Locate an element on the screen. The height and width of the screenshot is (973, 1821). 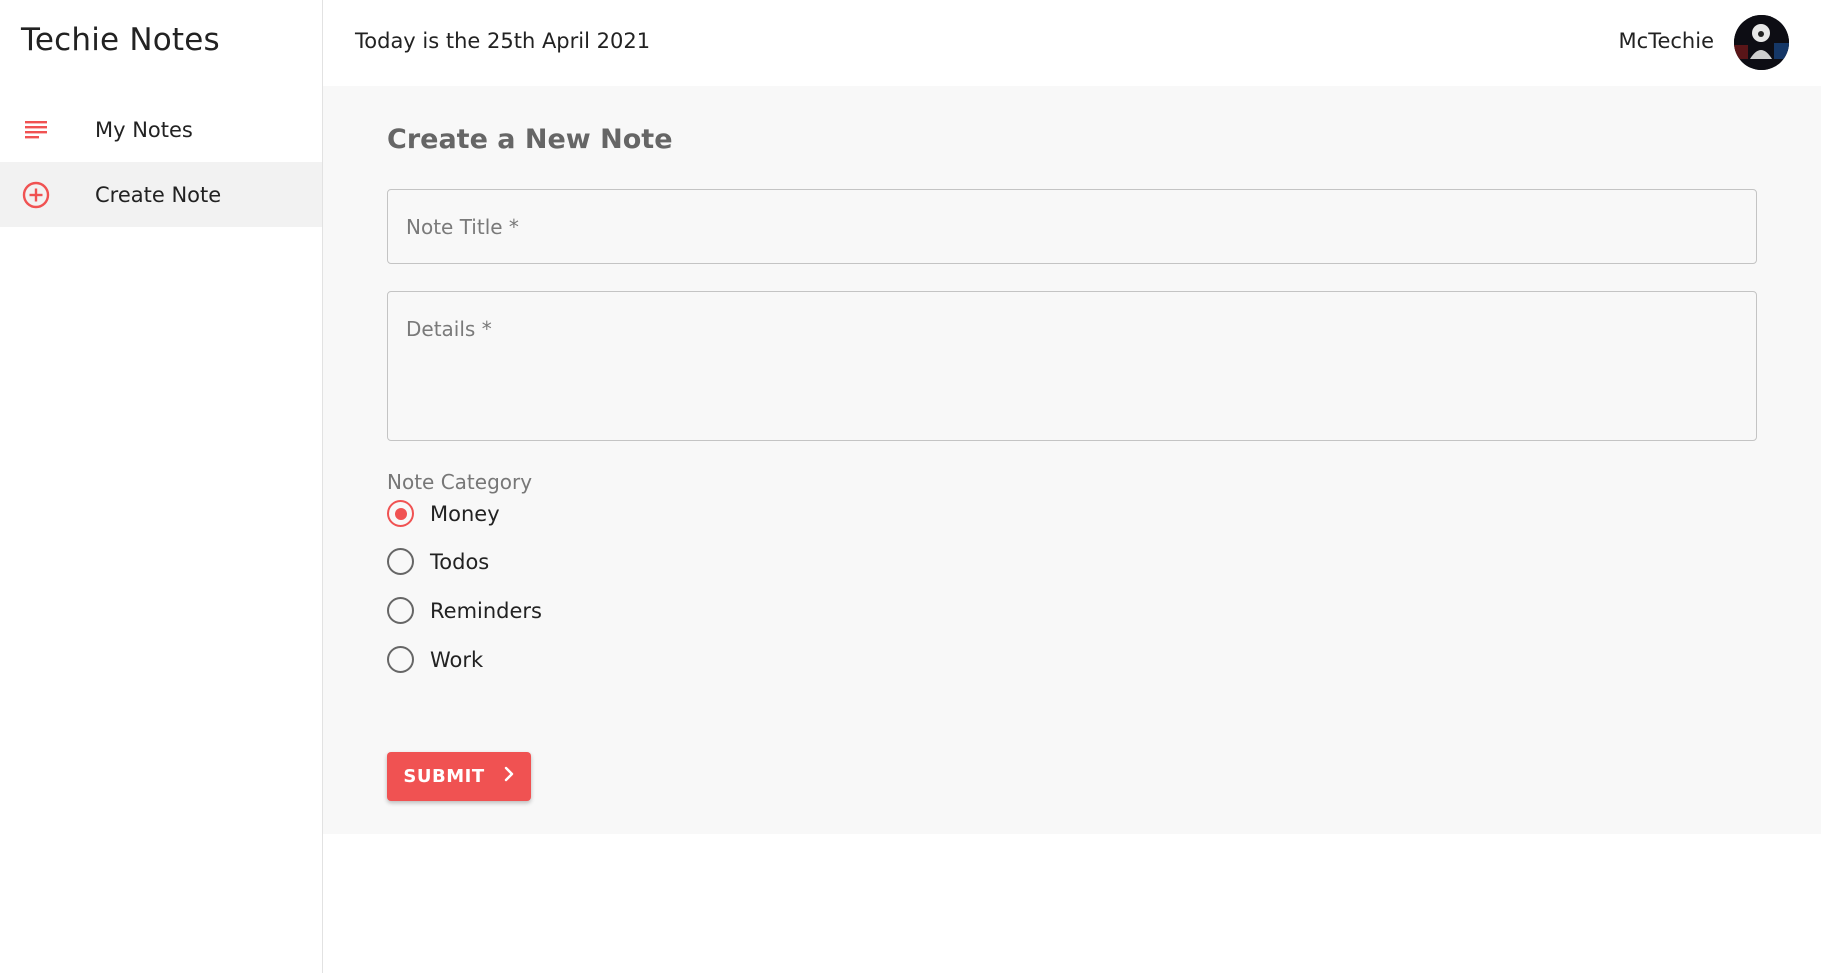
radio-option-money: Money is located at coordinates (443, 513).